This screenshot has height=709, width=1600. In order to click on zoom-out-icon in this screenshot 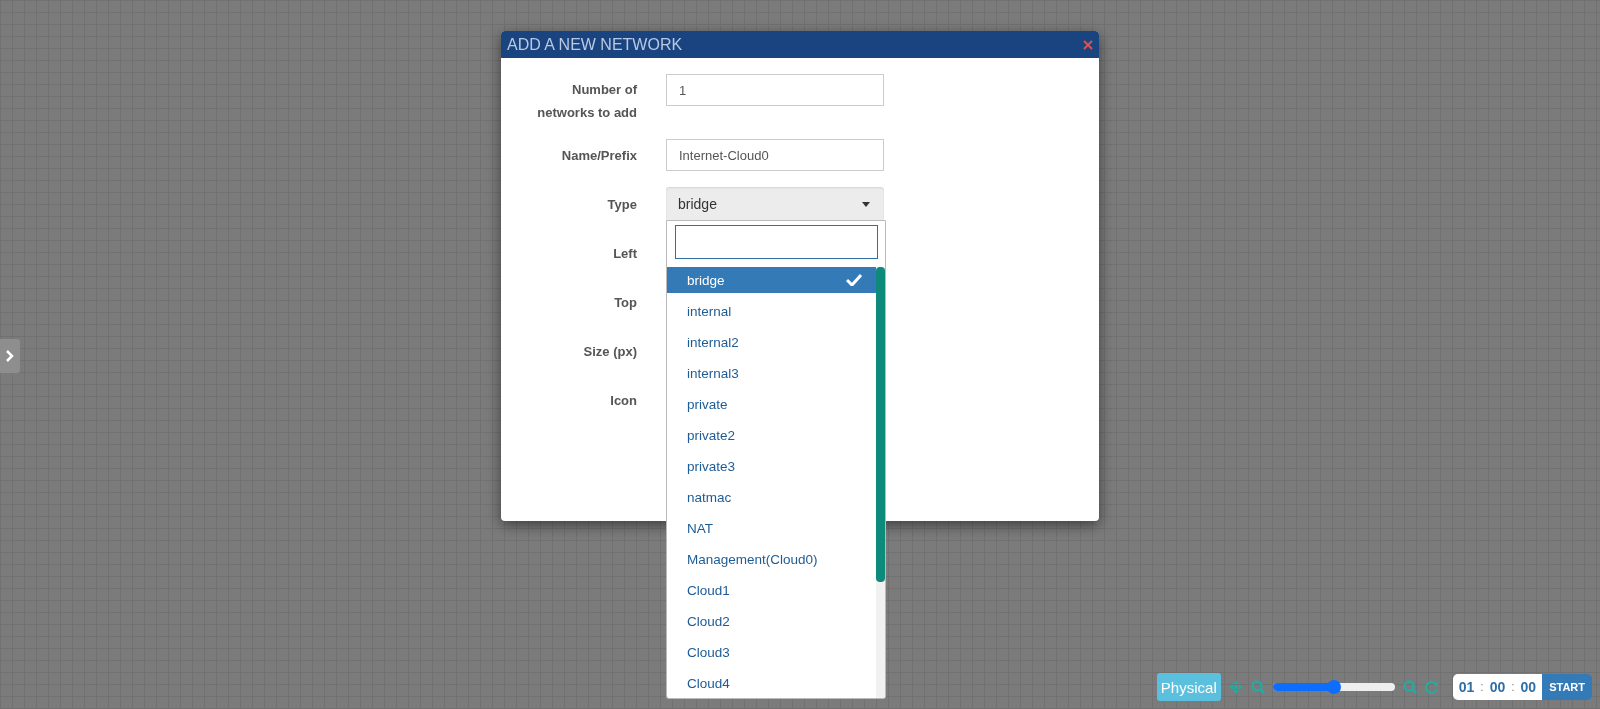, I will do `click(1257, 687)`.